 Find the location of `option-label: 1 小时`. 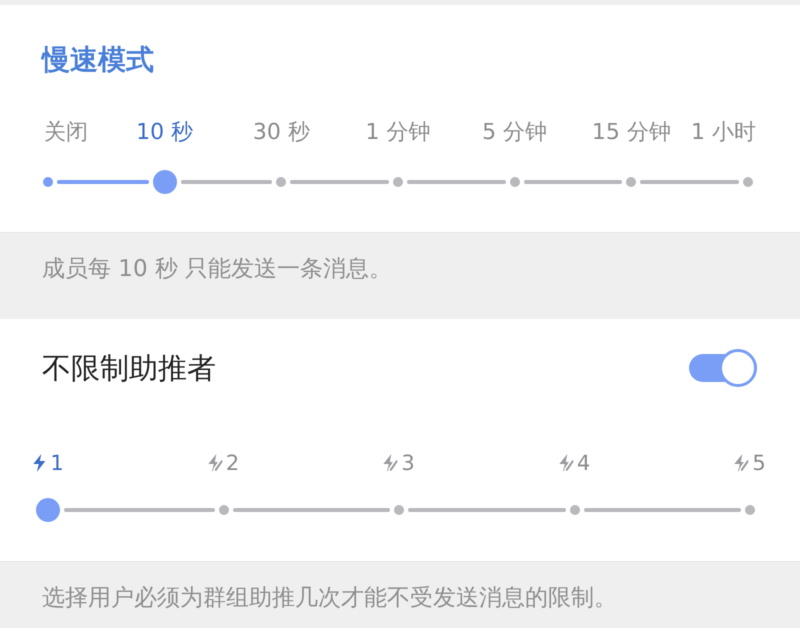

option-label: 1 小时 is located at coordinates (723, 133).